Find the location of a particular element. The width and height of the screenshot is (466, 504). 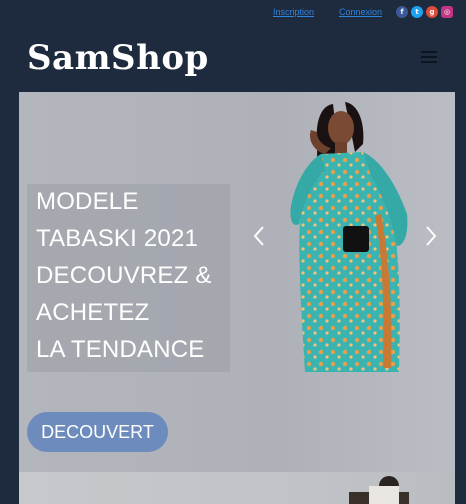

google-plus-icon: g is located at coordinates (432, 12).